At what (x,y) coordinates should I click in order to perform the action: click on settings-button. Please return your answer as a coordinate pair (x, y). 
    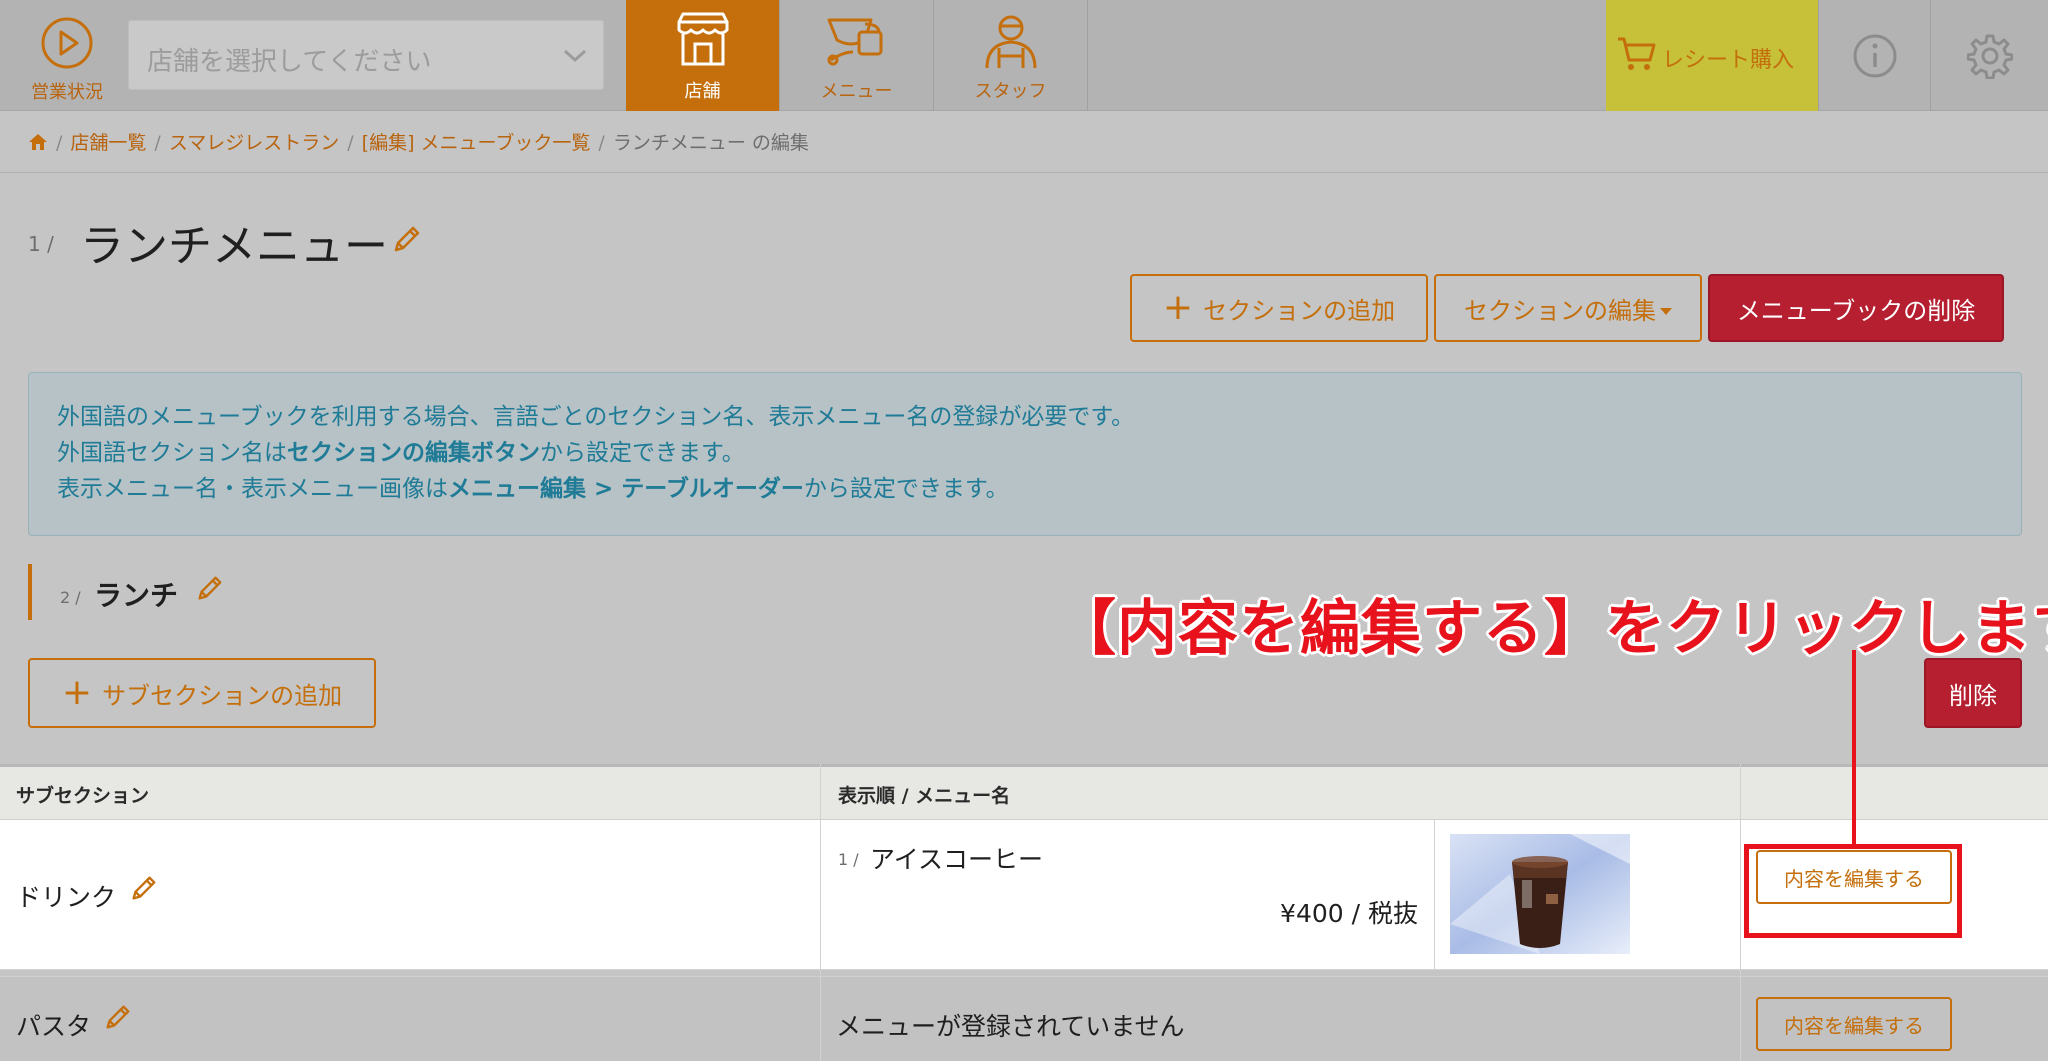
    Looking at the image, I should click on (1989, 55).